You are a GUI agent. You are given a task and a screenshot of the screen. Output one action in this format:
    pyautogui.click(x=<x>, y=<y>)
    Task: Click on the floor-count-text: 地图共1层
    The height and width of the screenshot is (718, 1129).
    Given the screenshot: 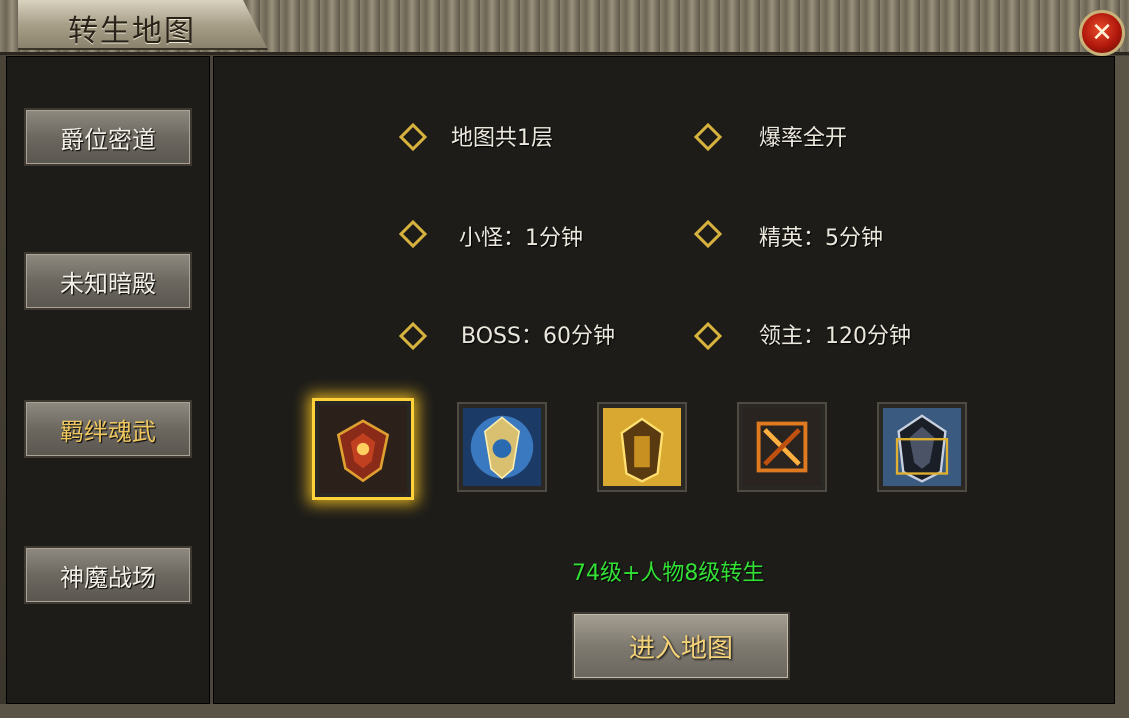 What is the action you would take?
    pyautogui.click(x=502, y=138)
    